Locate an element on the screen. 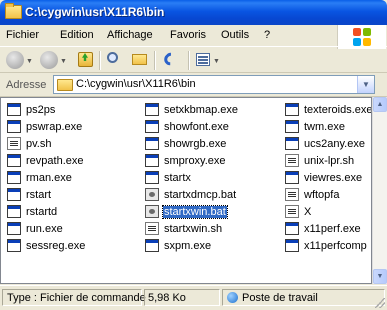 This screenshot has width=387, height=310. scroll-up-arrow-icon: ▲ is located at coordinates (380, 104).